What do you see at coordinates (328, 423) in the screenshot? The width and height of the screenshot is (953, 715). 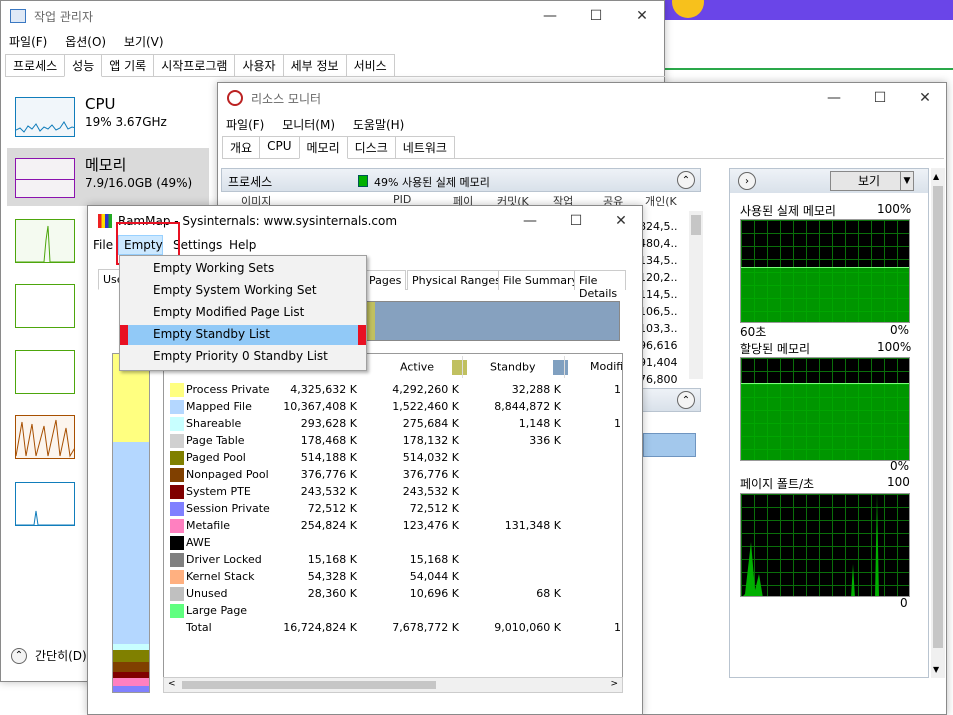 I see `row-total: 293,628 K` at bounding box center [328, 423].